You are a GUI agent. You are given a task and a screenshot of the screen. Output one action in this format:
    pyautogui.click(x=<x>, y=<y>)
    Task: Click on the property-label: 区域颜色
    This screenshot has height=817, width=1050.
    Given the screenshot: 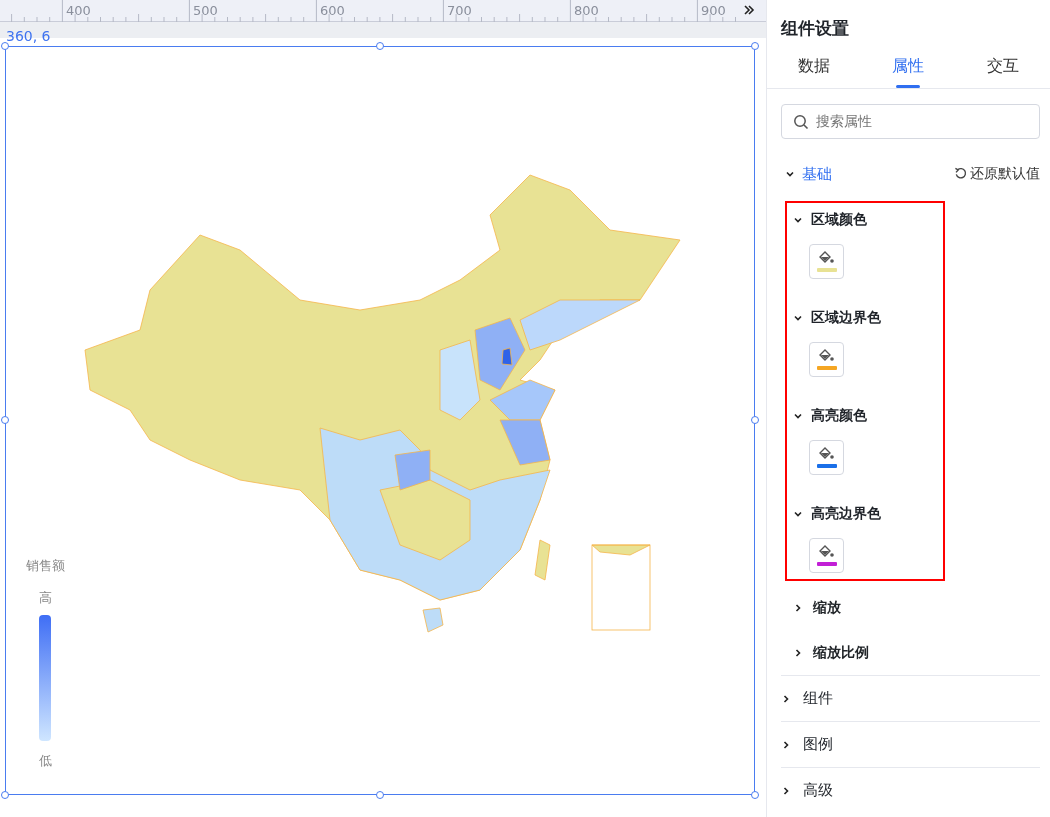 What is the action you would take?
    pyautogui.click(x=839, y=219)
    